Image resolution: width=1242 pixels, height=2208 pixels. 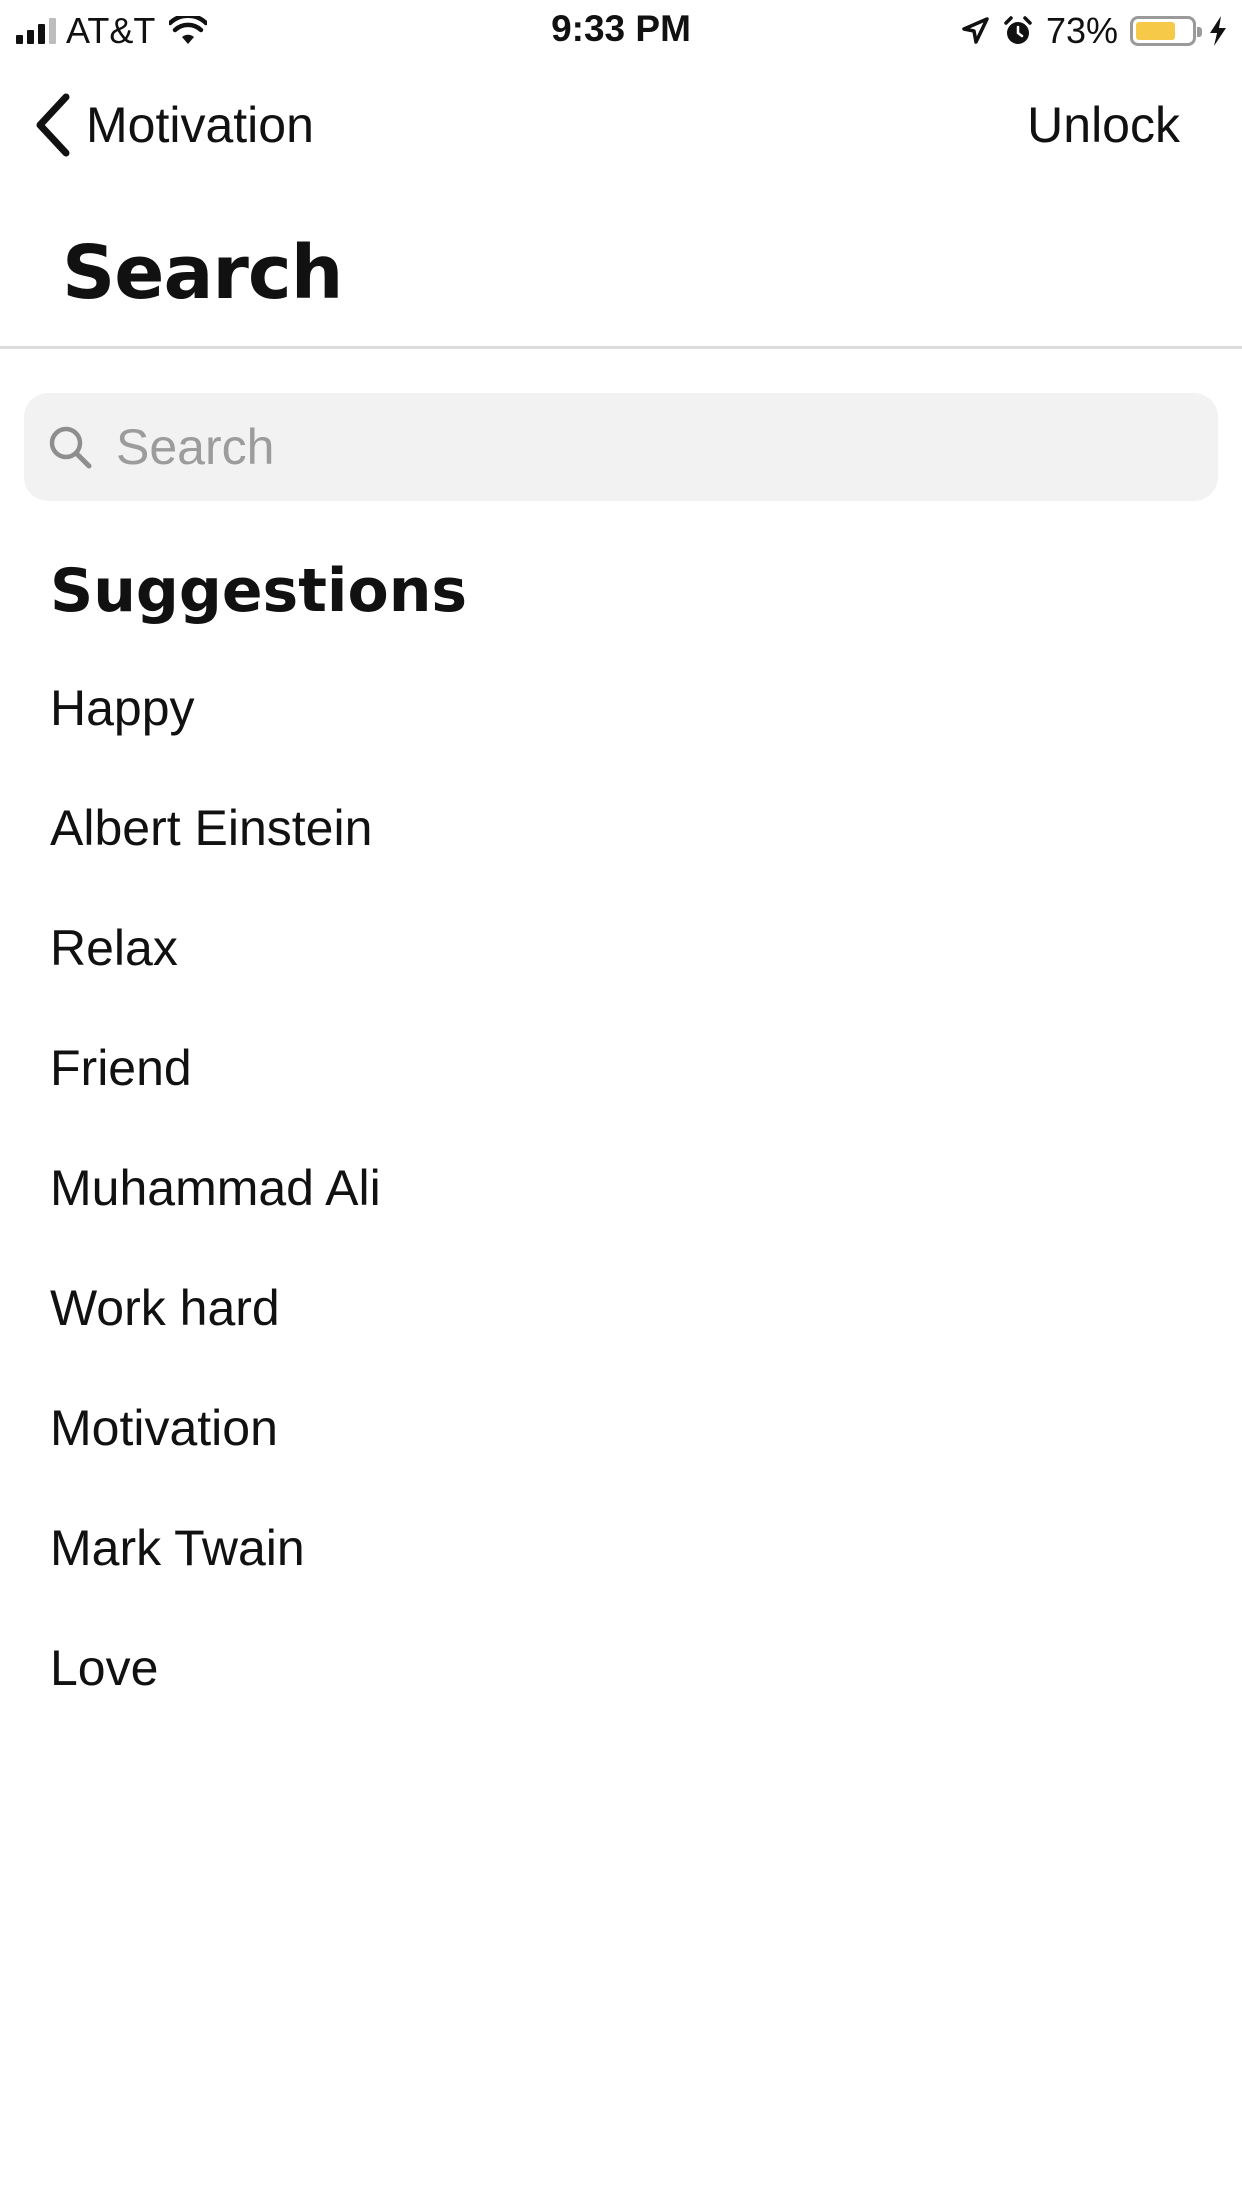 I want to click on page-title: Search, so click(x=202, y=273).